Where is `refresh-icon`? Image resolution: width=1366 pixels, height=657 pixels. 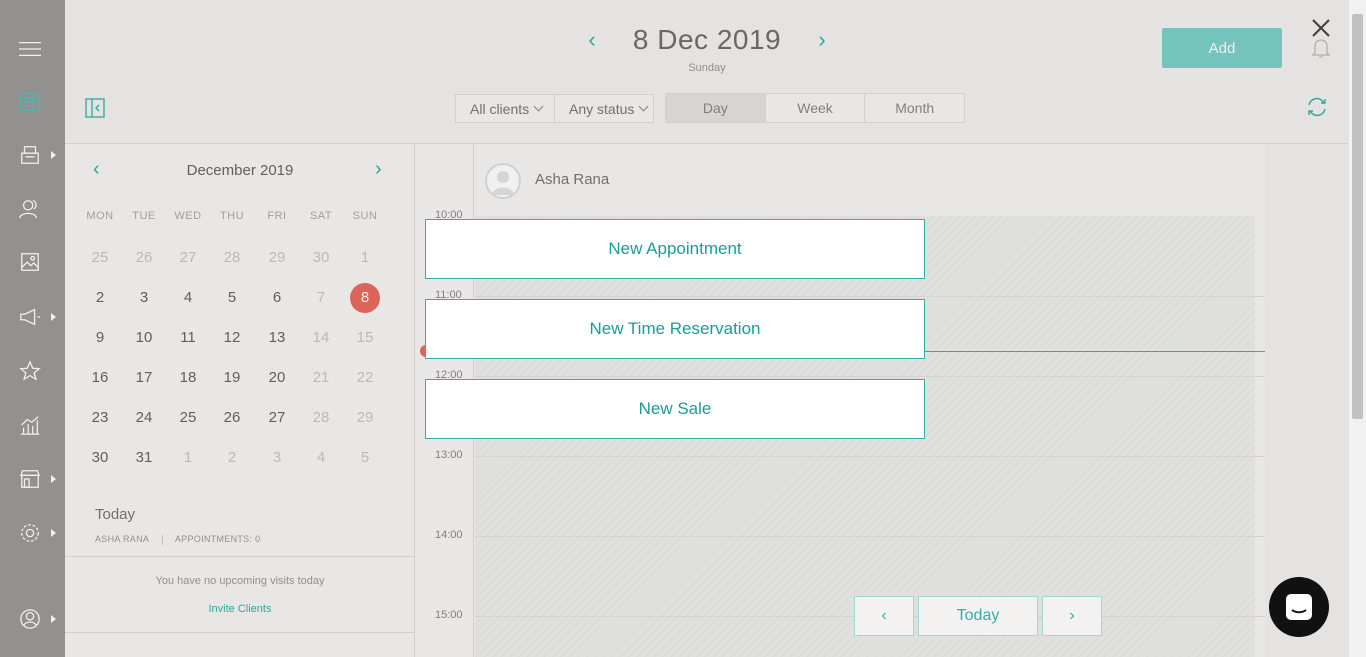 refresh-icon is located at coordinates (1317, 107).